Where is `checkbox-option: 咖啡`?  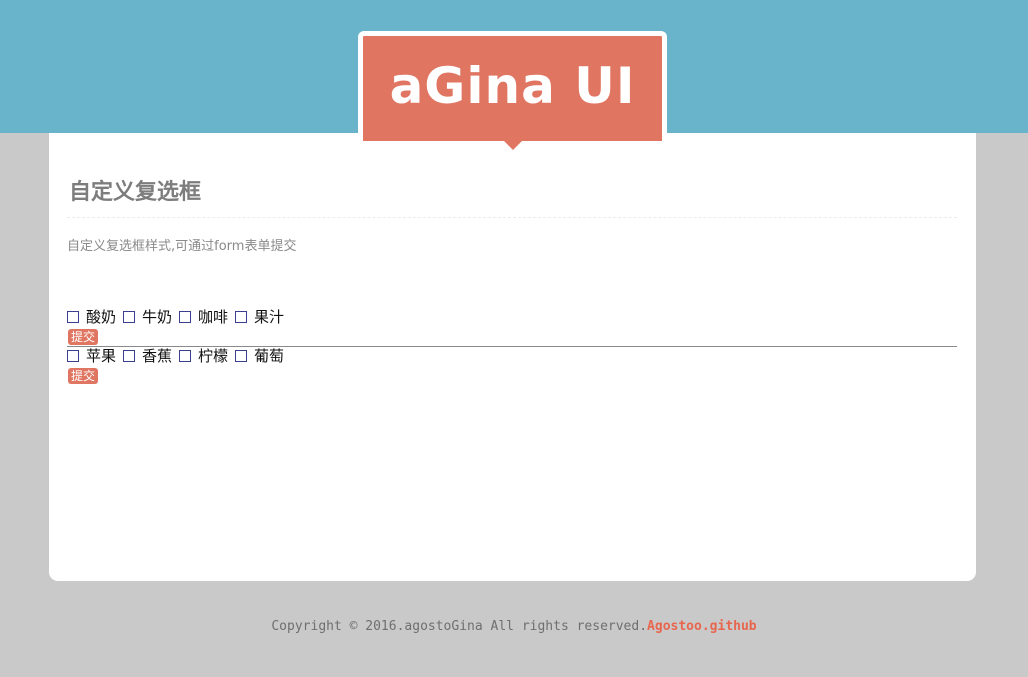 checkbox-option: 咖啡 is located at coordinates (203, 317).